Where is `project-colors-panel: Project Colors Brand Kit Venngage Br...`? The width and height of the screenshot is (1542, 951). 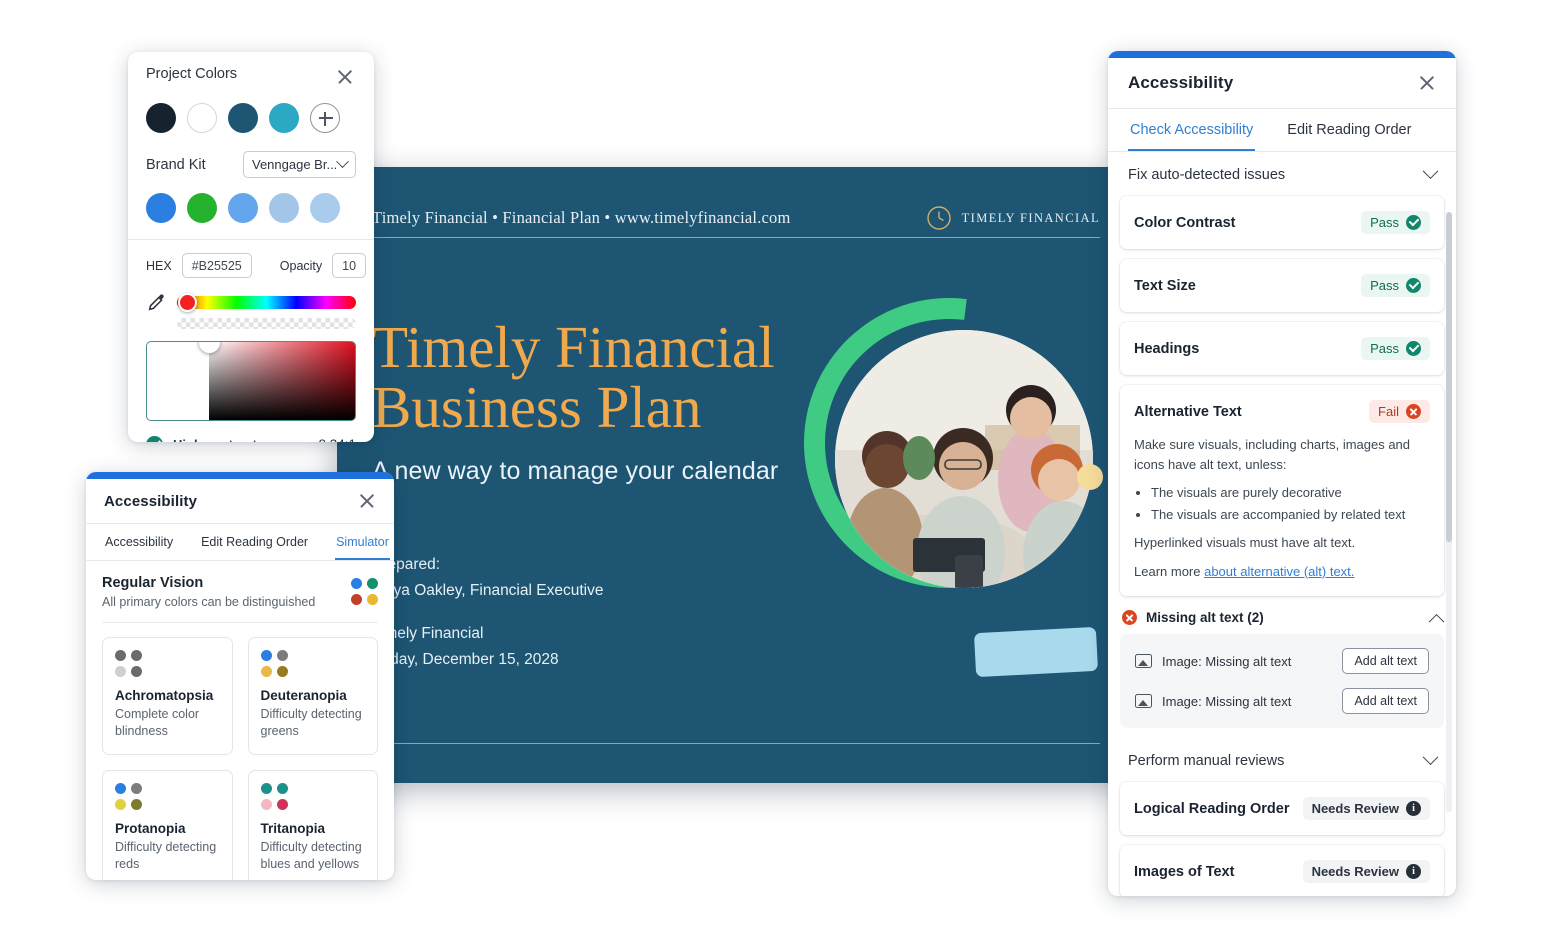
project-colors-panel: Project Colors Brand Kit Venngage Br... is located at coordinates (251, 247).